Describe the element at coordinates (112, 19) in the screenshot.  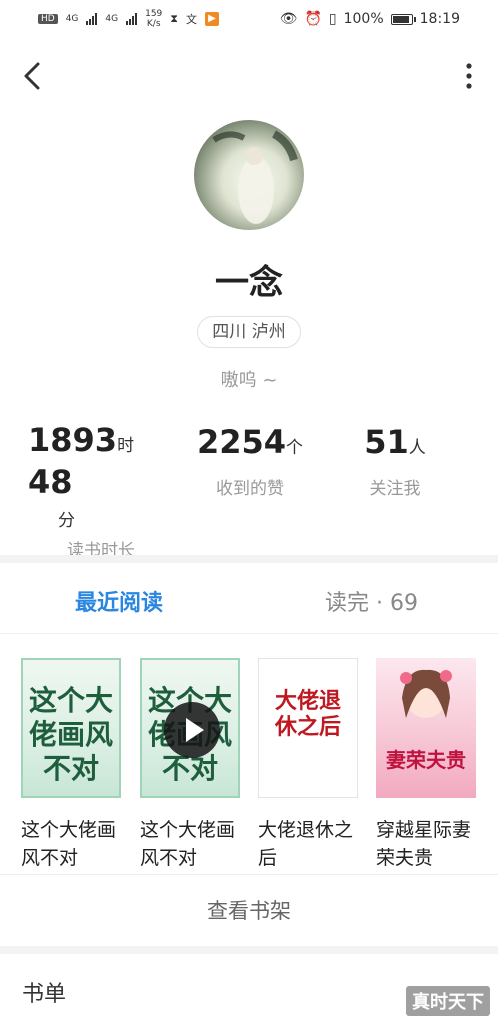
I see `network-4g-2: 4G` at that location.